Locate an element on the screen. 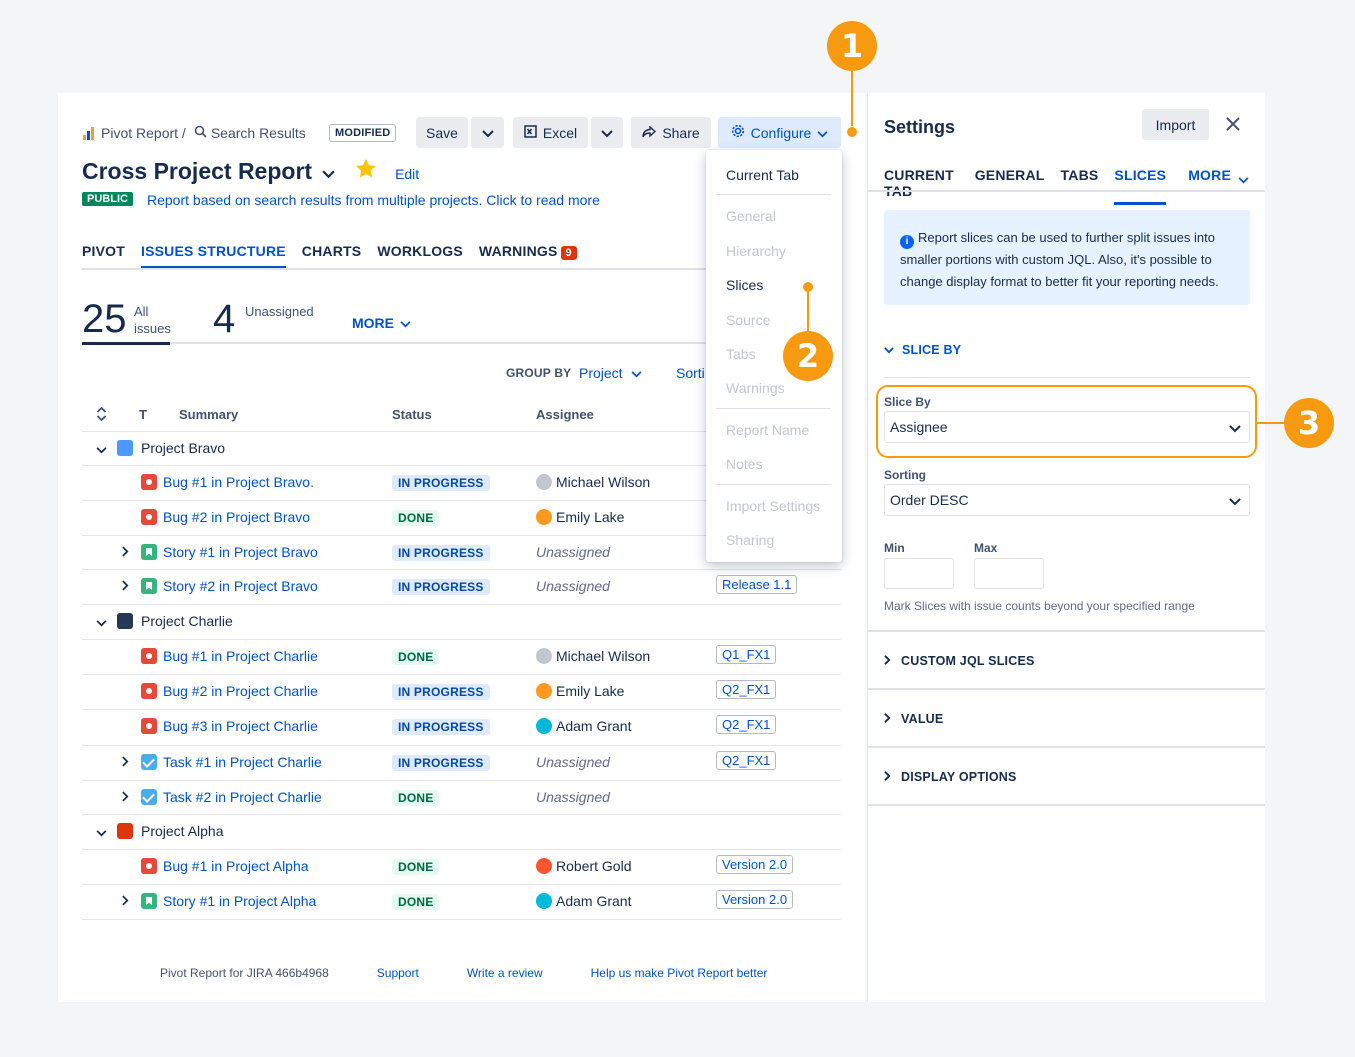  star-icon is located at coordinates (366, 171).